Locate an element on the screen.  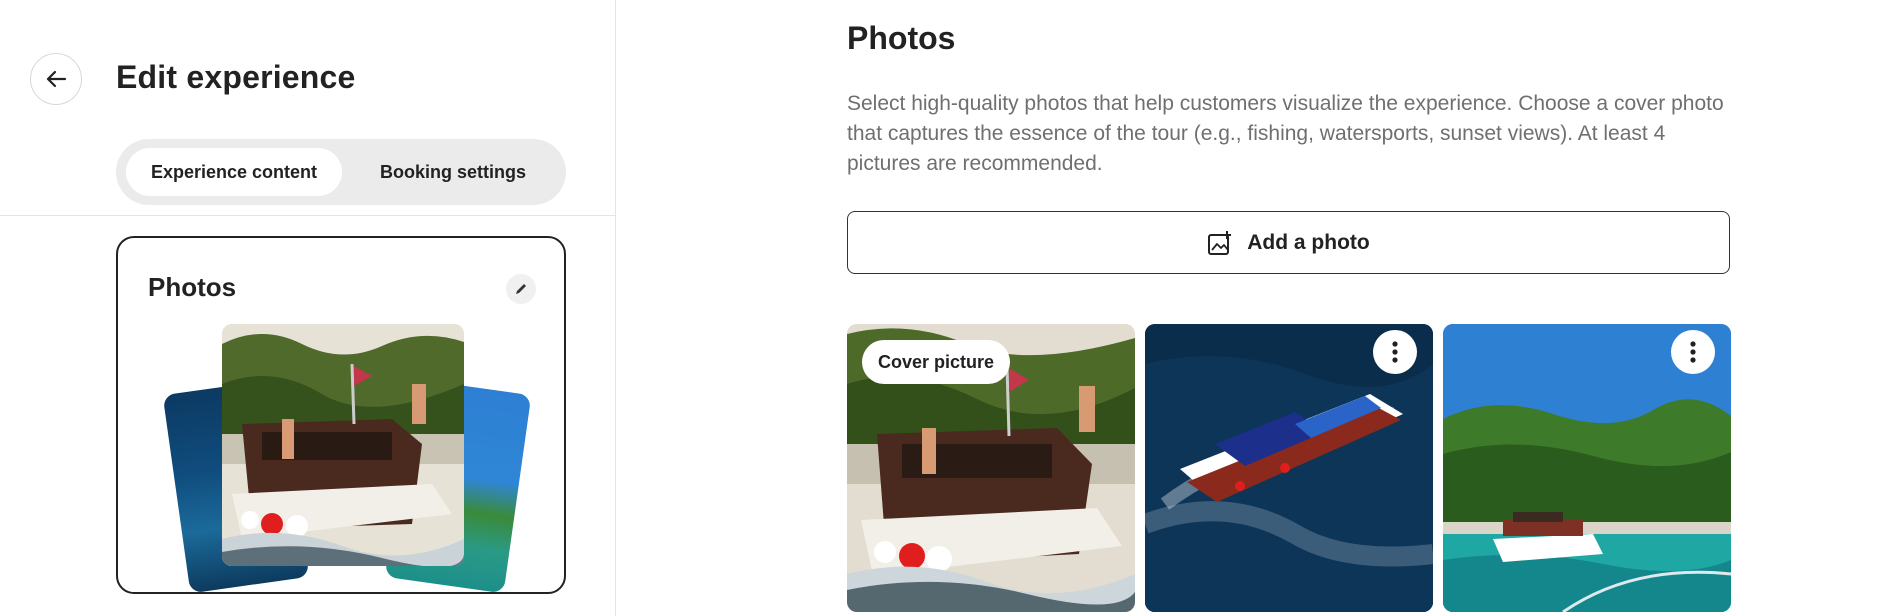
photos-card: Photos is located at coordinates (341, 415).